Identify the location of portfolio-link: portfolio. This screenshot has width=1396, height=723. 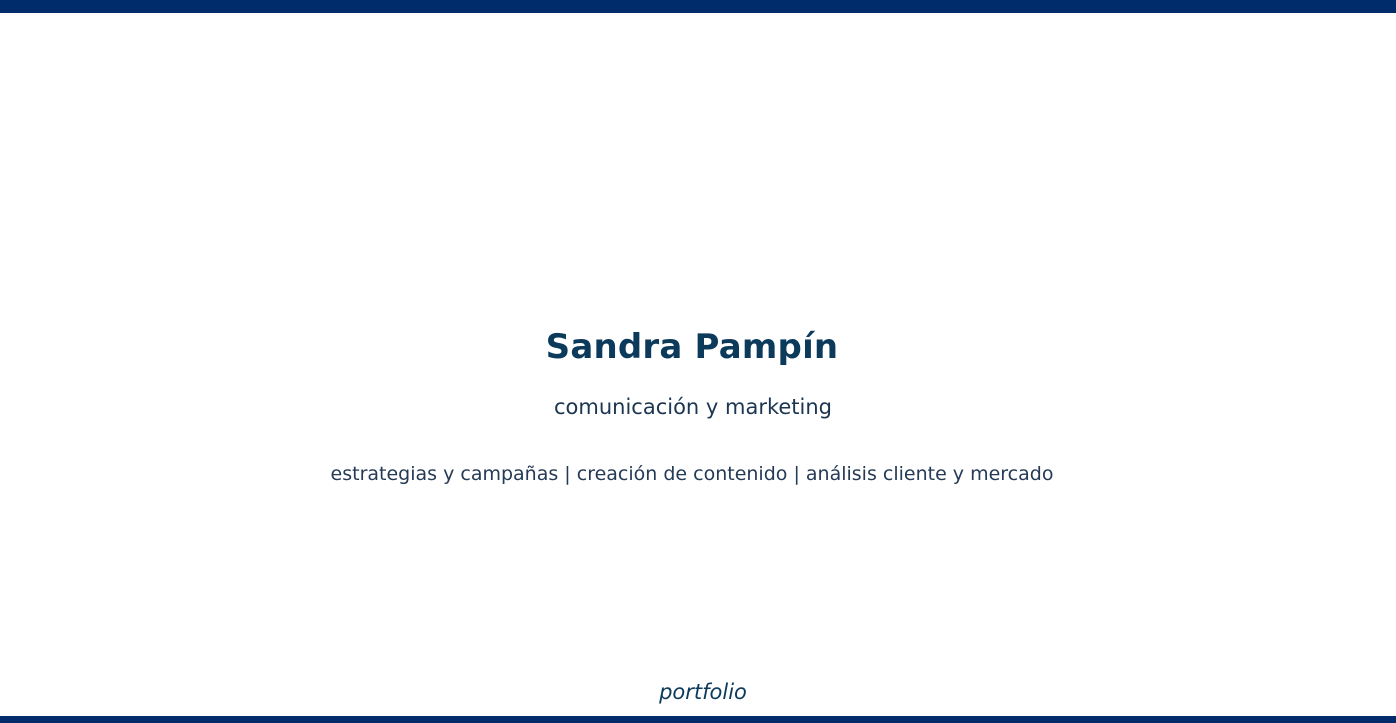
(698, 692).